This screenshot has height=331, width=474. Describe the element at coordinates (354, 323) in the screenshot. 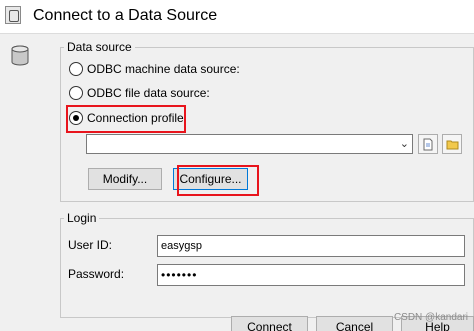

I see `cancel-button: Cancel` at that location.